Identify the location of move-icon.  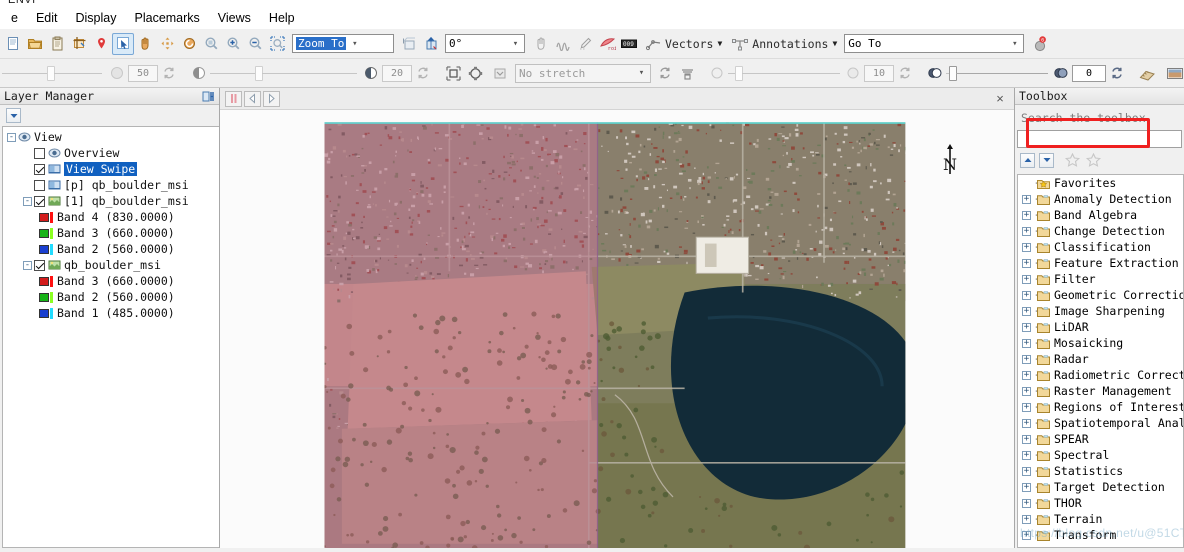
(167, 44).